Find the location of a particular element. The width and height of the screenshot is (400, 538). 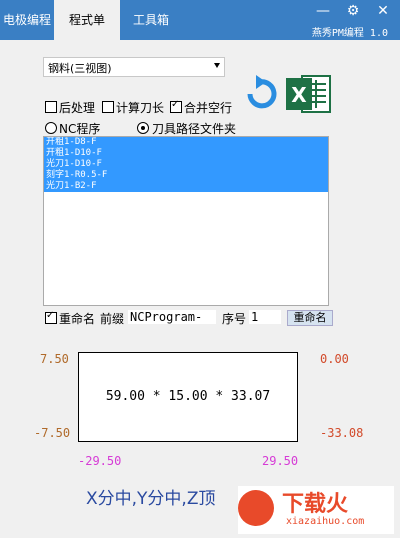

list-item: 光刀1-B2-F is located at coordinates (186, 186).